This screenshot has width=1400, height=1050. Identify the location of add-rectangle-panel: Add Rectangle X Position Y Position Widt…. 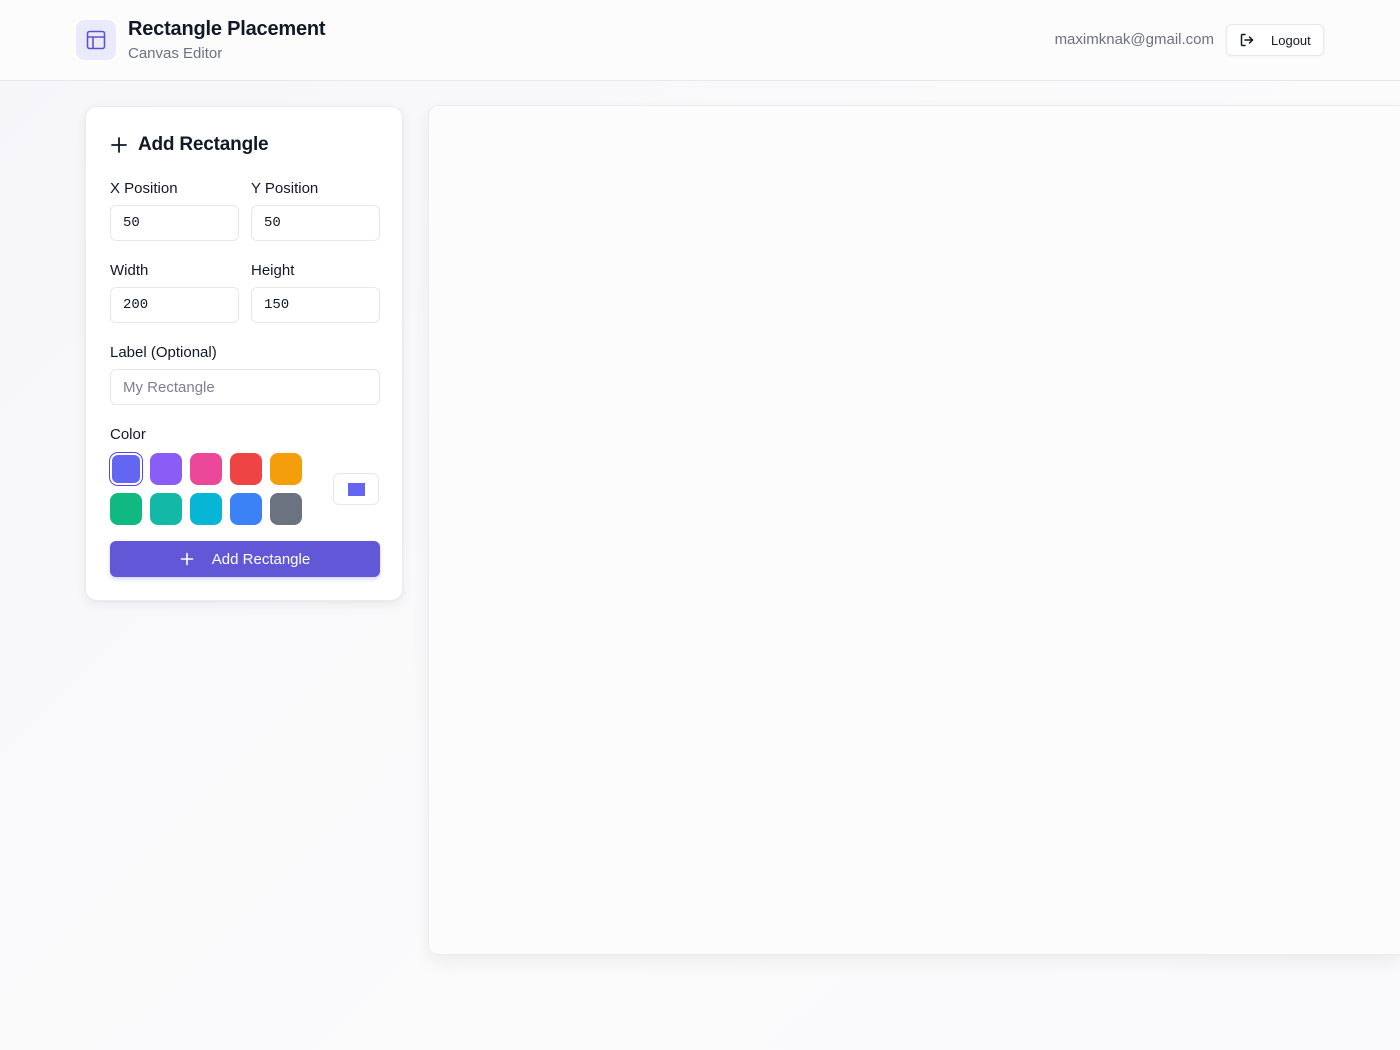
(244, 353).